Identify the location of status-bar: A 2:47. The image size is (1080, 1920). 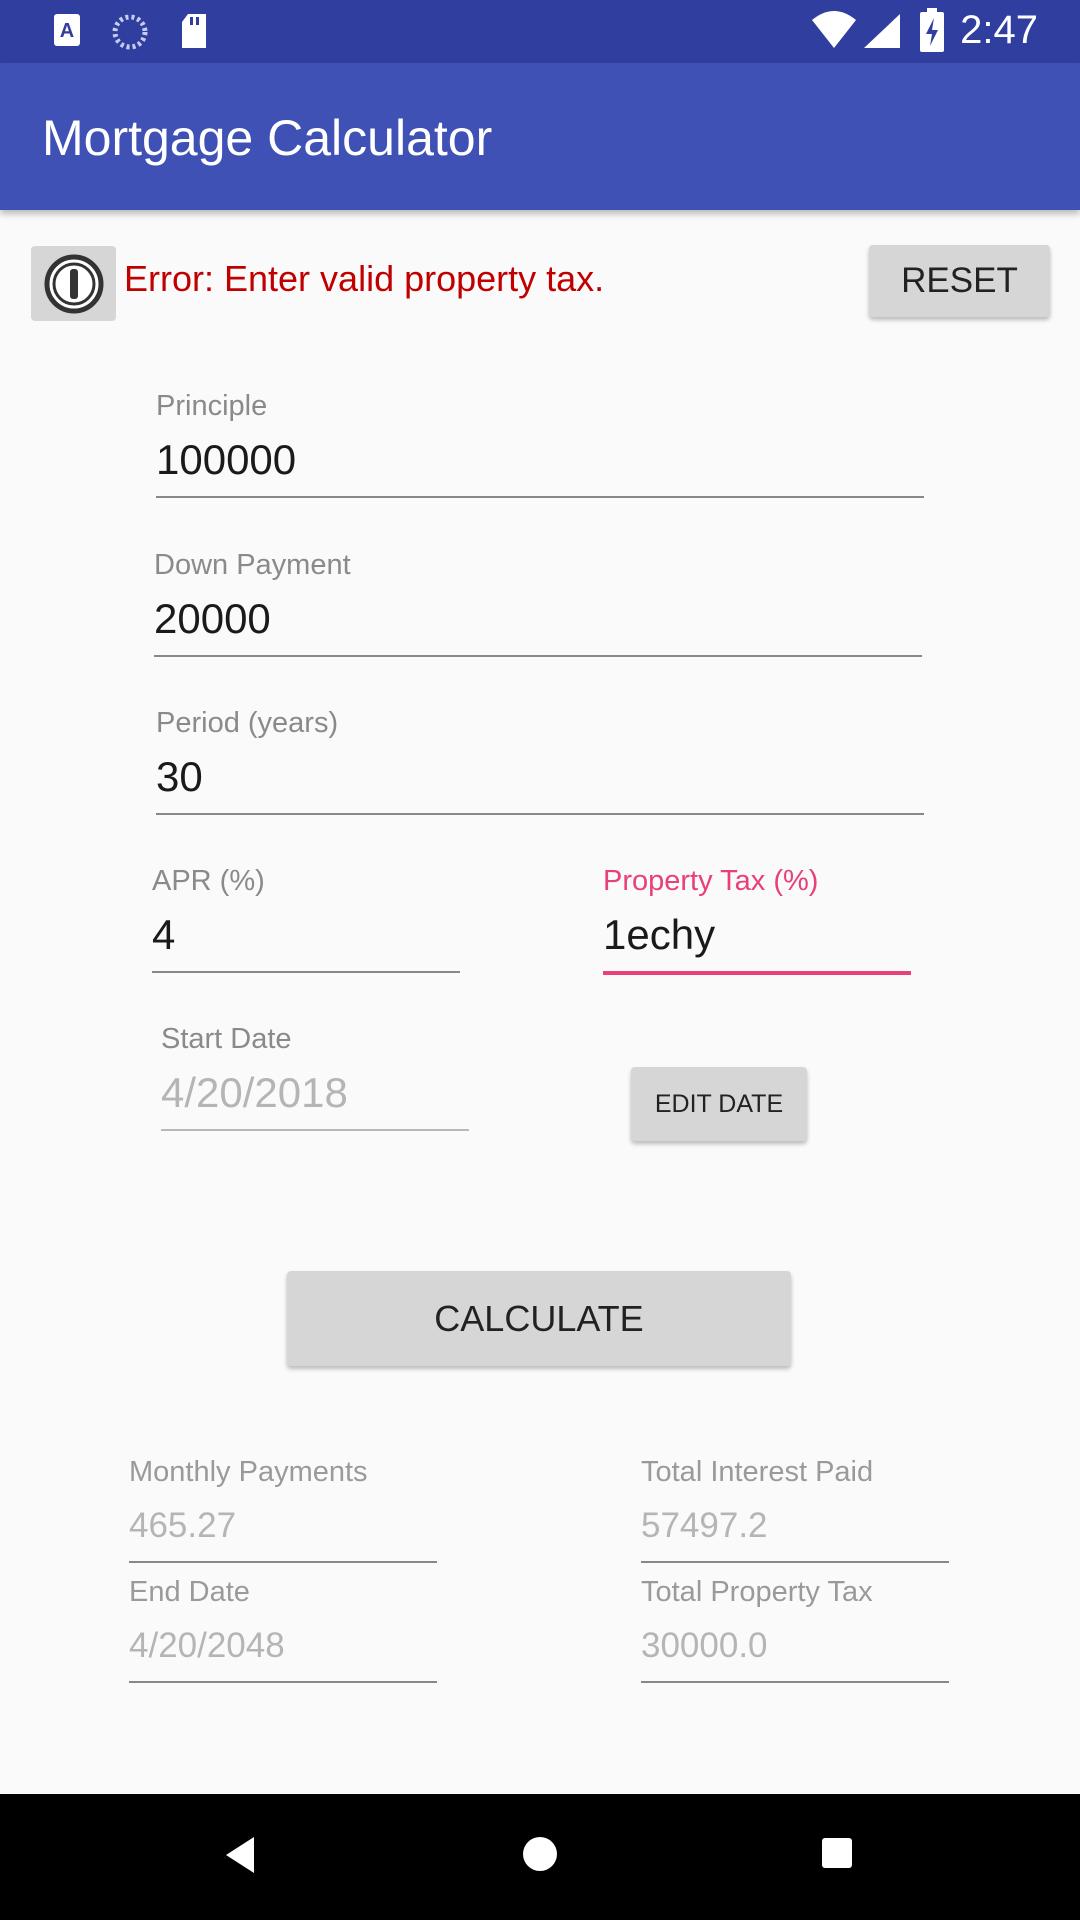
(540, 31).